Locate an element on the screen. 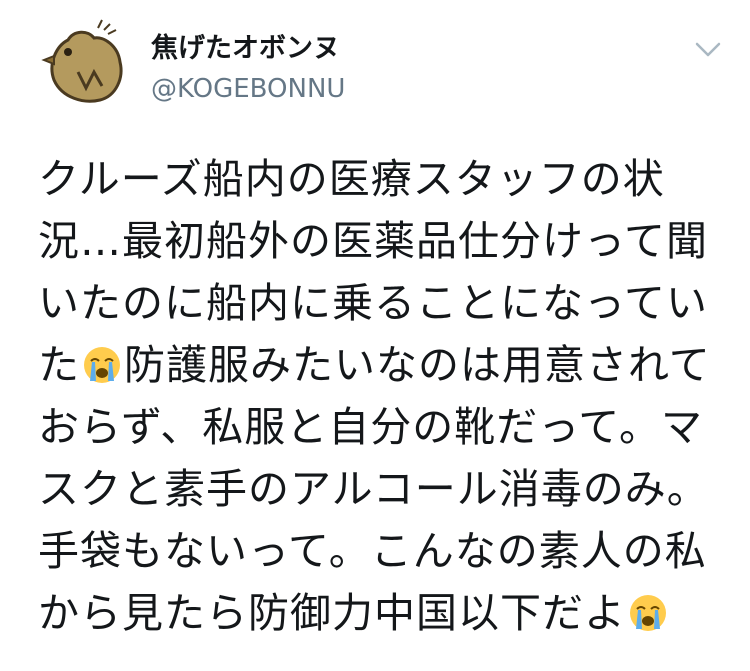 This screenshot has height=671, width=750. tweet-text-line: た防護服みたいなのは用意されて is located at coordinates (383, 365).